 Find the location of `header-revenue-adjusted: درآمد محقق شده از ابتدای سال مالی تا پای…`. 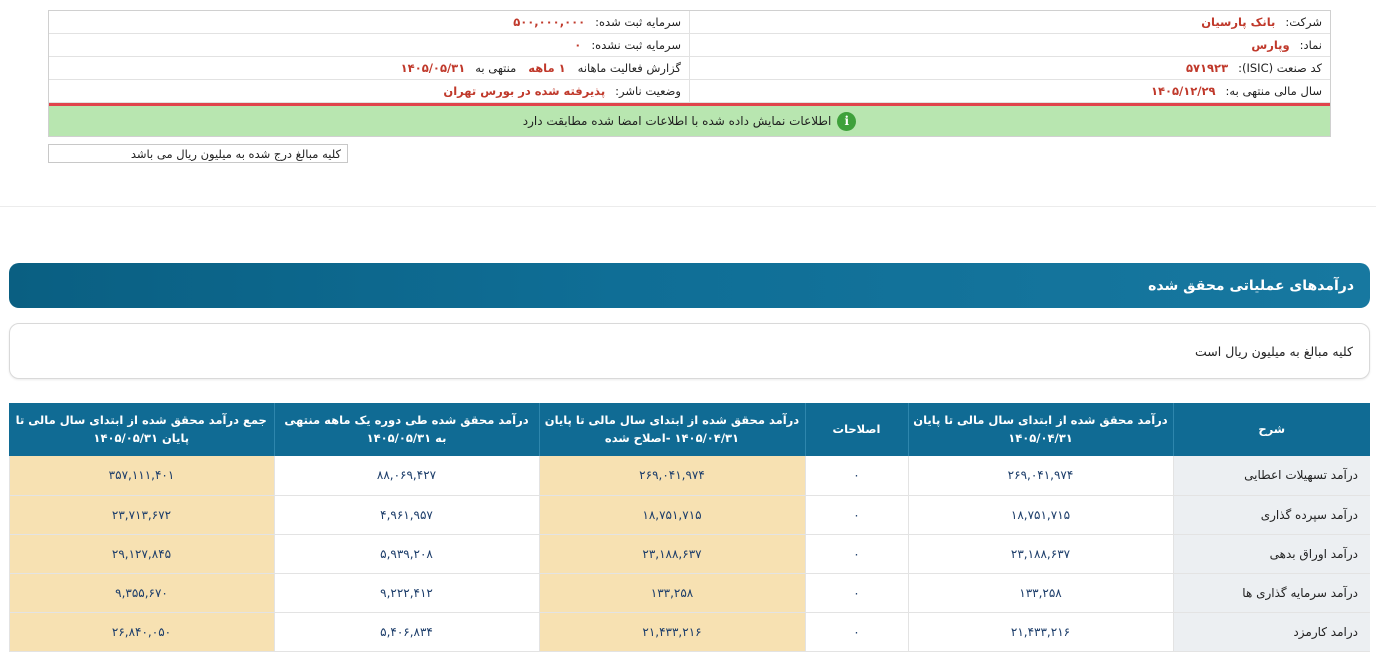

header-revenue-adjusted: درآمد محقق شده از ابتدای سال مالی تا پای… is located at coordinates (671, 429).